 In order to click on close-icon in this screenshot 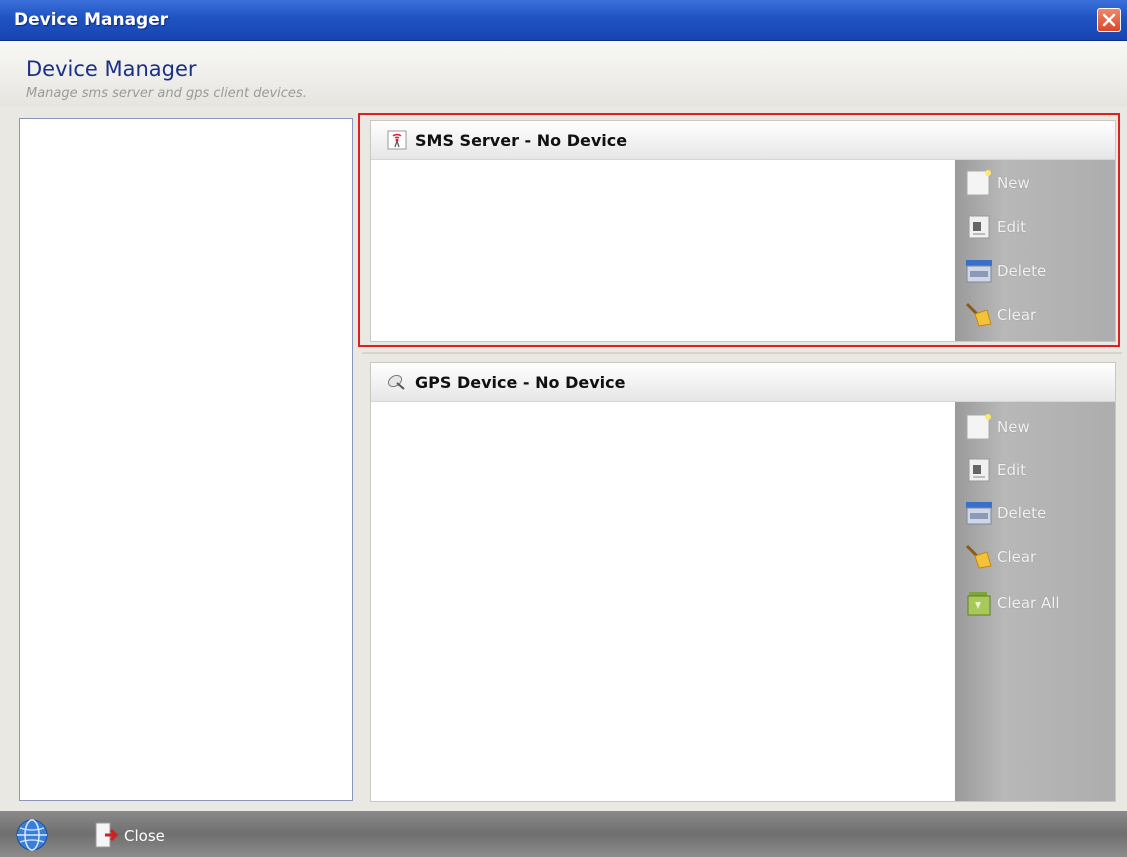, I will do `click(1109, 20)`.